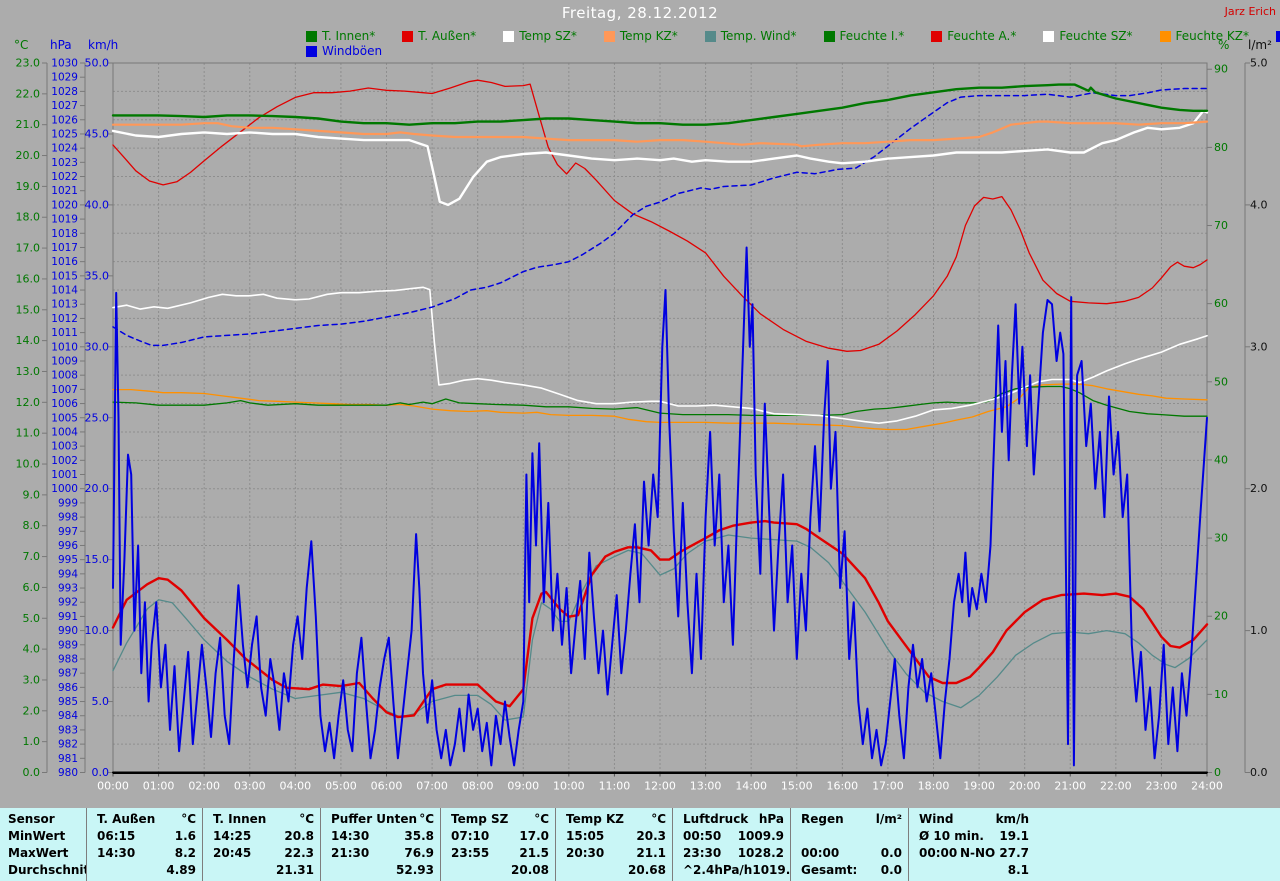 The image size is (1280, 881). Describe the element at coordinates (28, 93) in the screenshot. I see `axis-tick-label: 22.0` at that location.